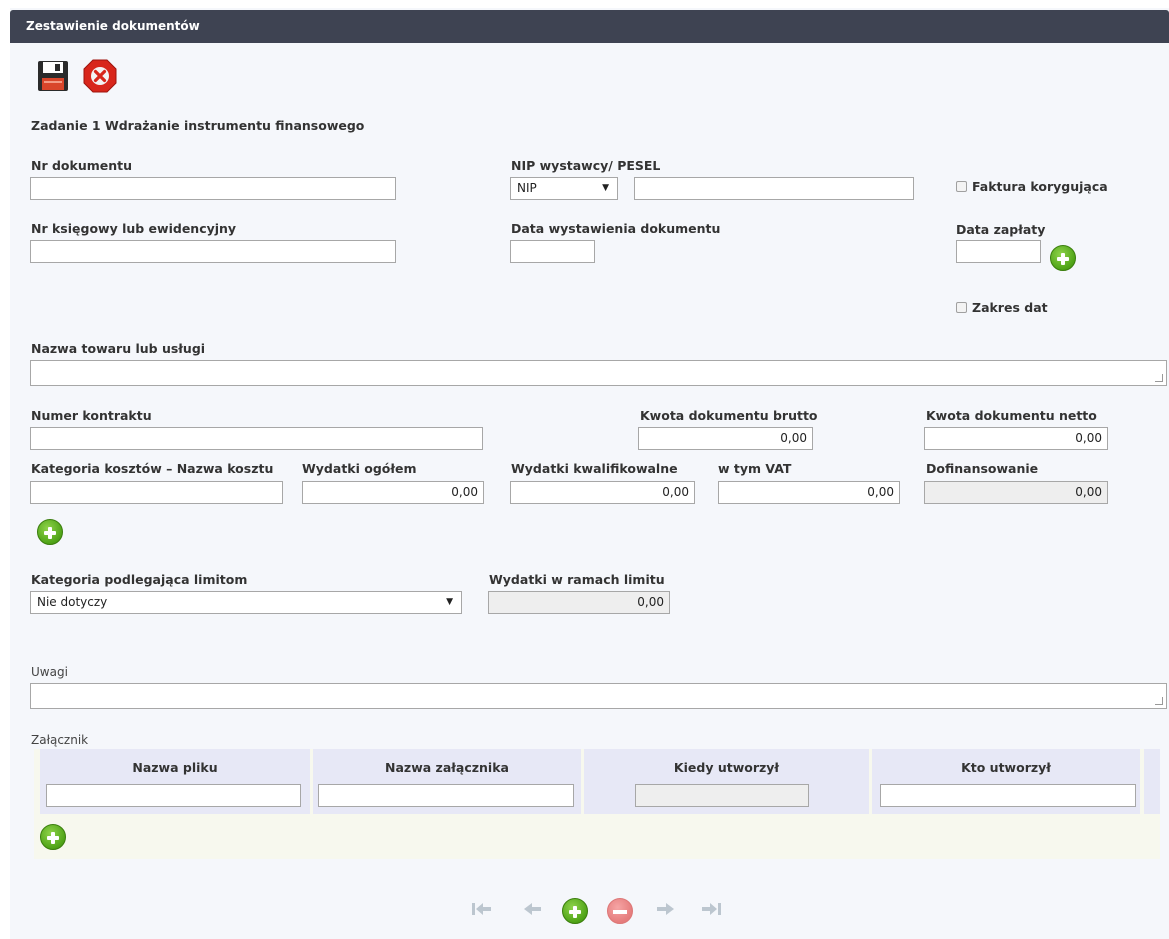  What do you see at coordinates (598, 373) in the screenshot?
I see `nazwa-towaru-textarea` at bounding box center [598, 373].